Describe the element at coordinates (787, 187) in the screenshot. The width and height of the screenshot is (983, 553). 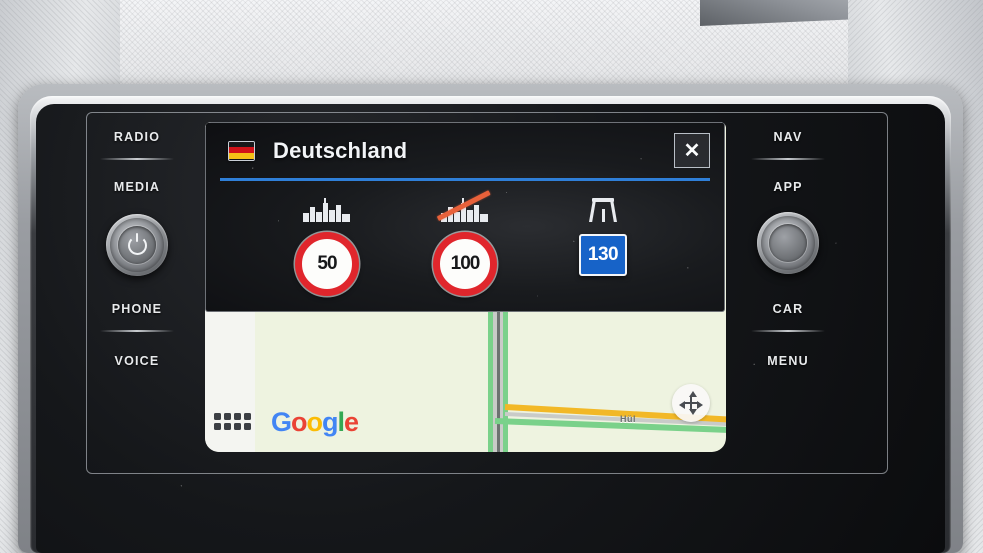
I see `button-app: APP` at that location.